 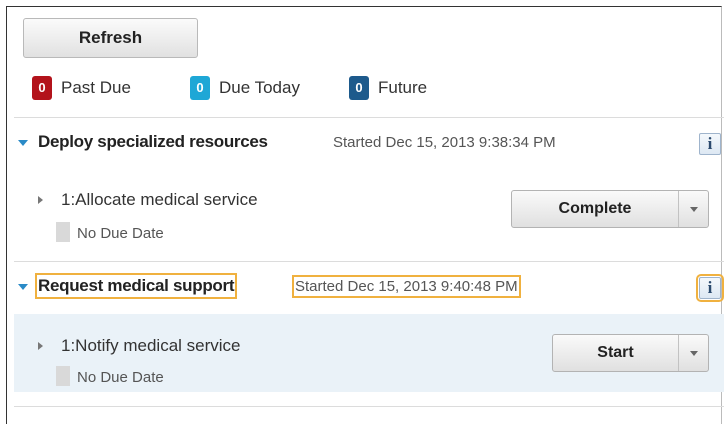 What do you see at coordinates (159, 200) in the screenshot?
I see `task-name: 1:Allocate medical service` at bounding box center [159, 200].